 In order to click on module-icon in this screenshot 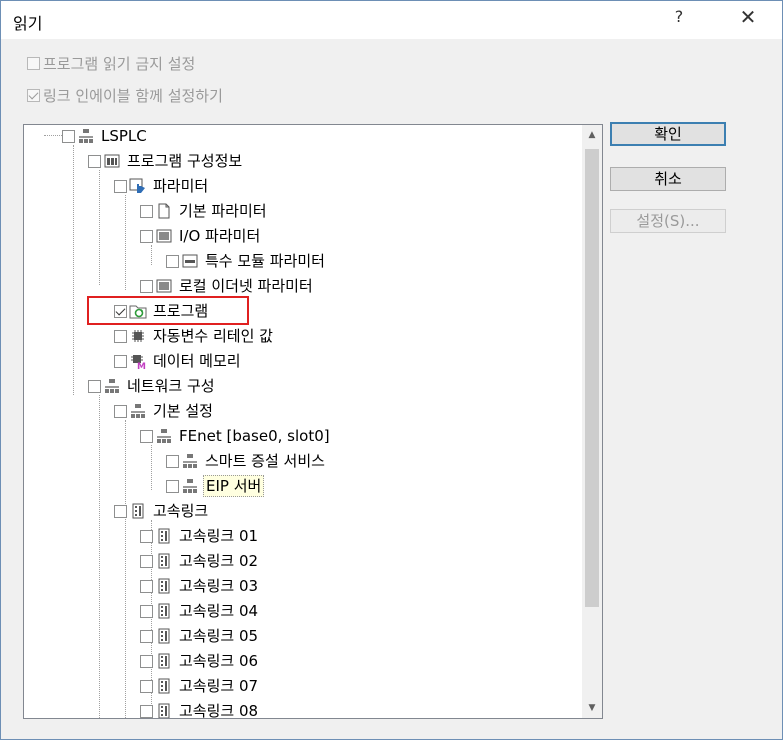, I will do `click(190, 261)`.